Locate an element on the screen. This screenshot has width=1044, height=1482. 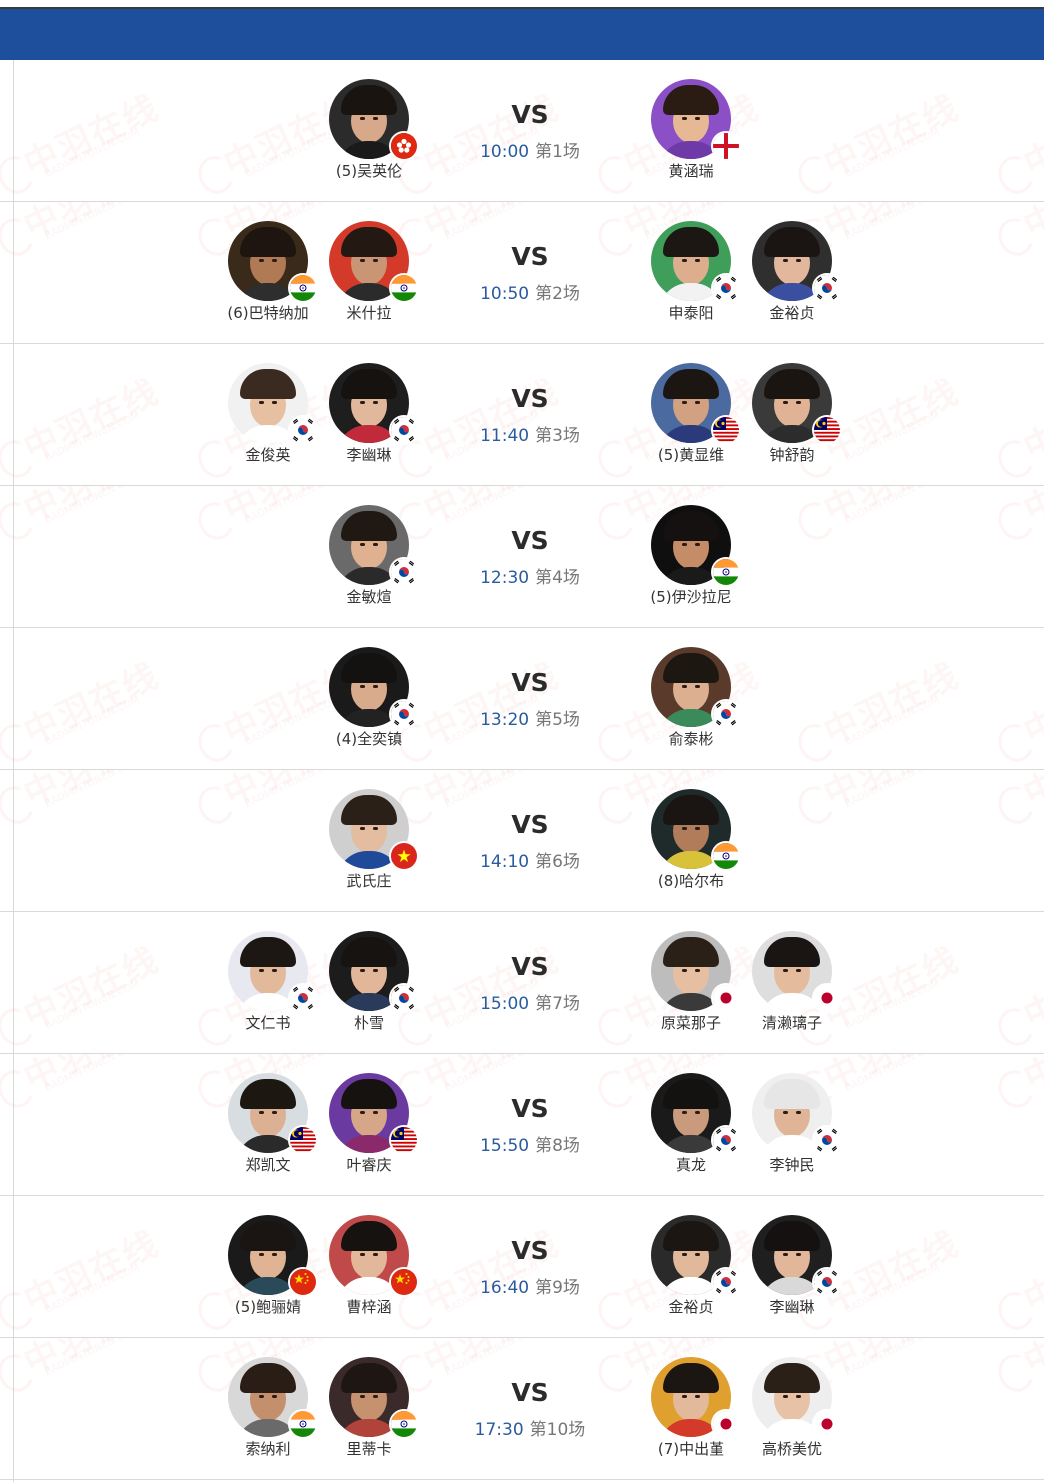
player-name: (5)伊沙拉尼 is located at coordinates (691, 596).